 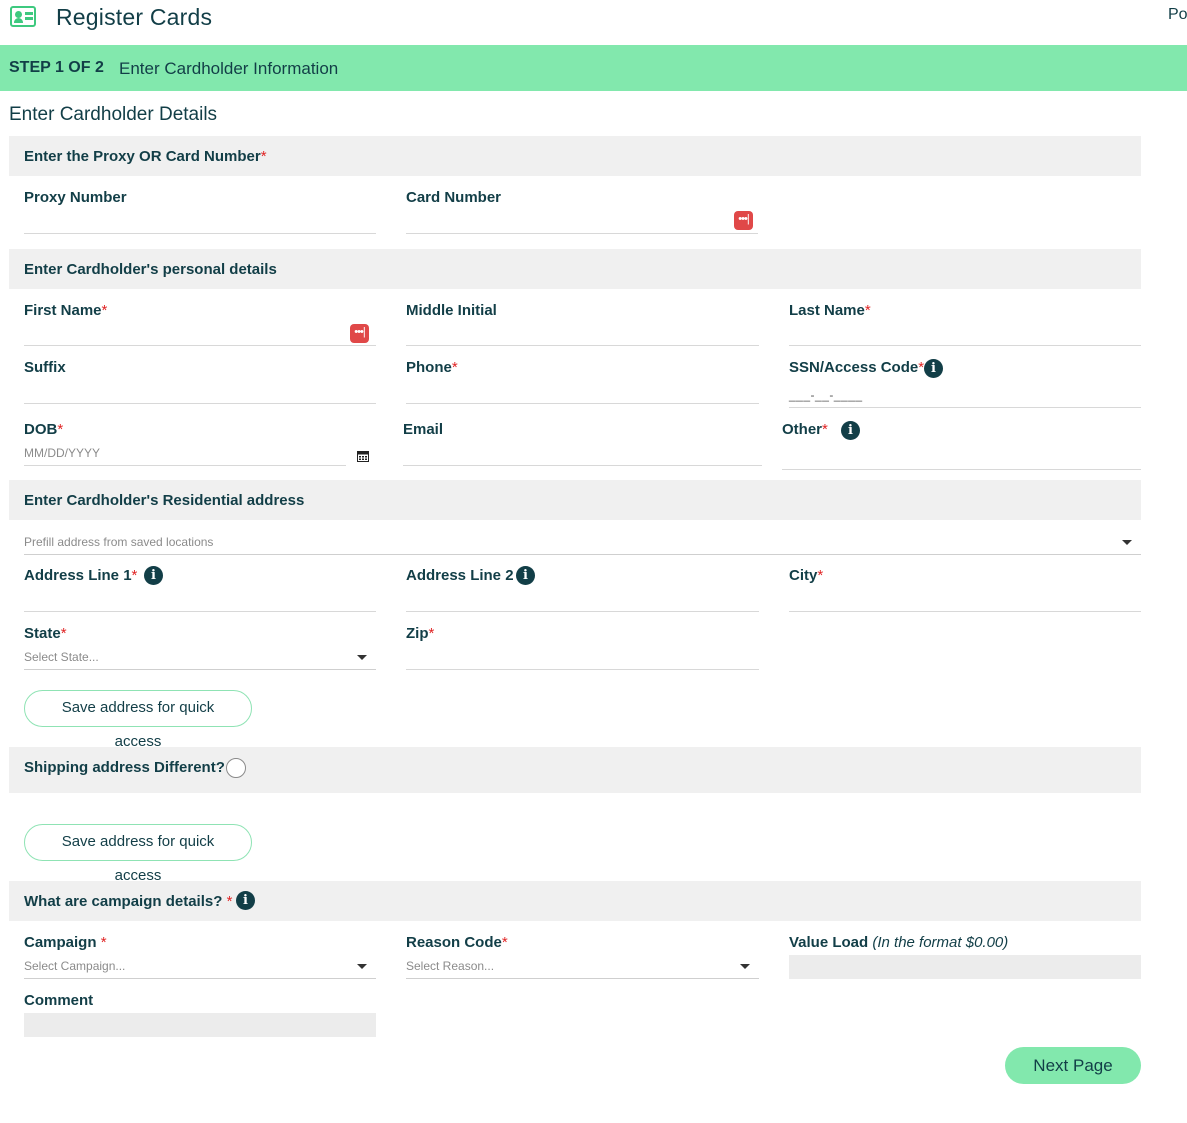 What do you see at coordinates (66, 310) in the screenshot?
I see `first-name-label: First Name*` at bounding box center [66, 310].